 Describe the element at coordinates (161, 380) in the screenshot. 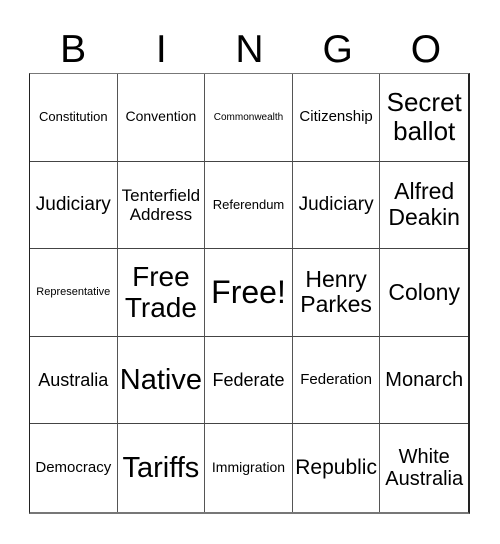

I see `bingo-cell: Native` at that location.